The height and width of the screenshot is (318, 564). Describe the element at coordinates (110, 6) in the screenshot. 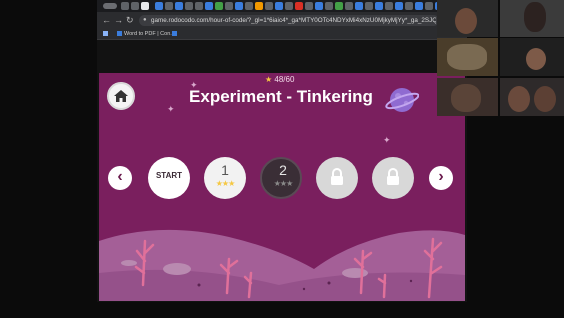

I see `tab-group-pill` at that location.